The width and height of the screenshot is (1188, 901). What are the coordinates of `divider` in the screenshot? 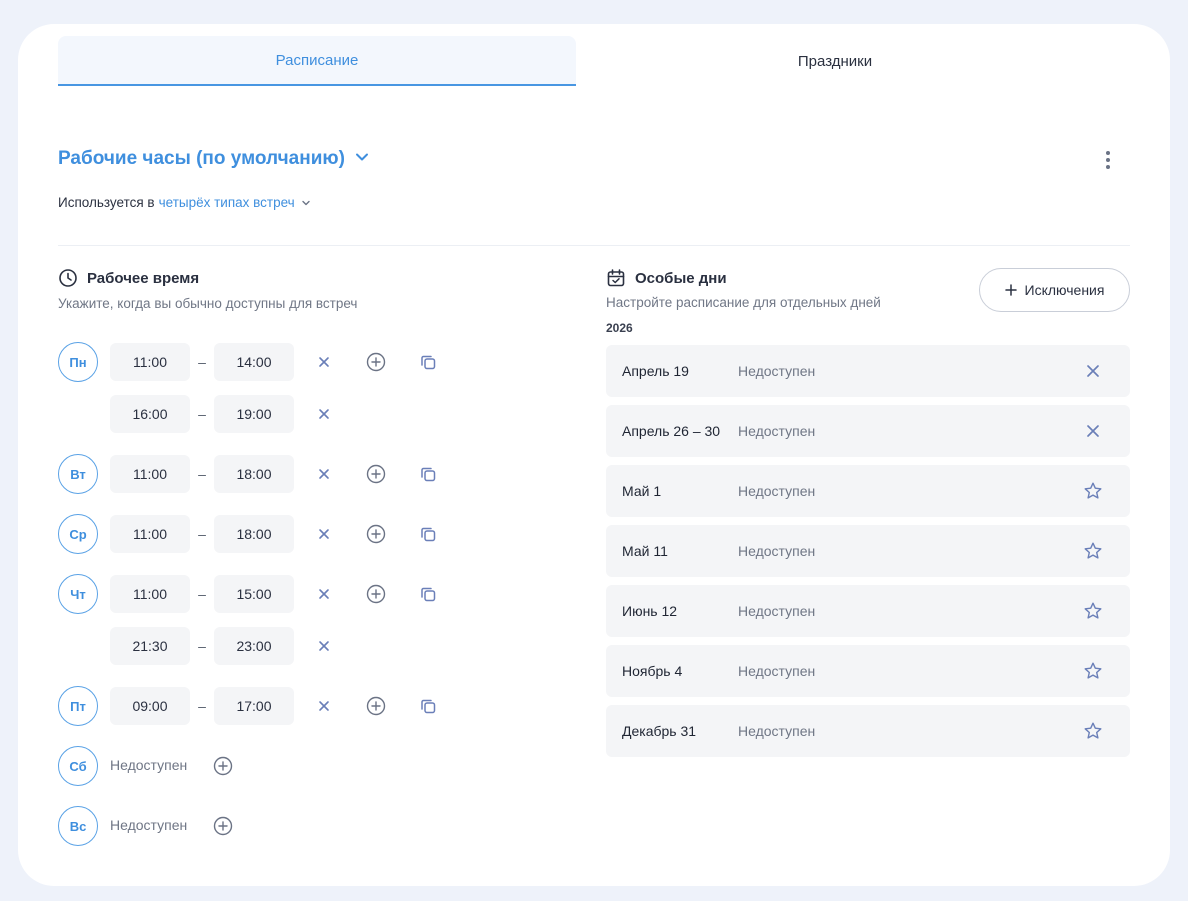 It's located at (594, 245).